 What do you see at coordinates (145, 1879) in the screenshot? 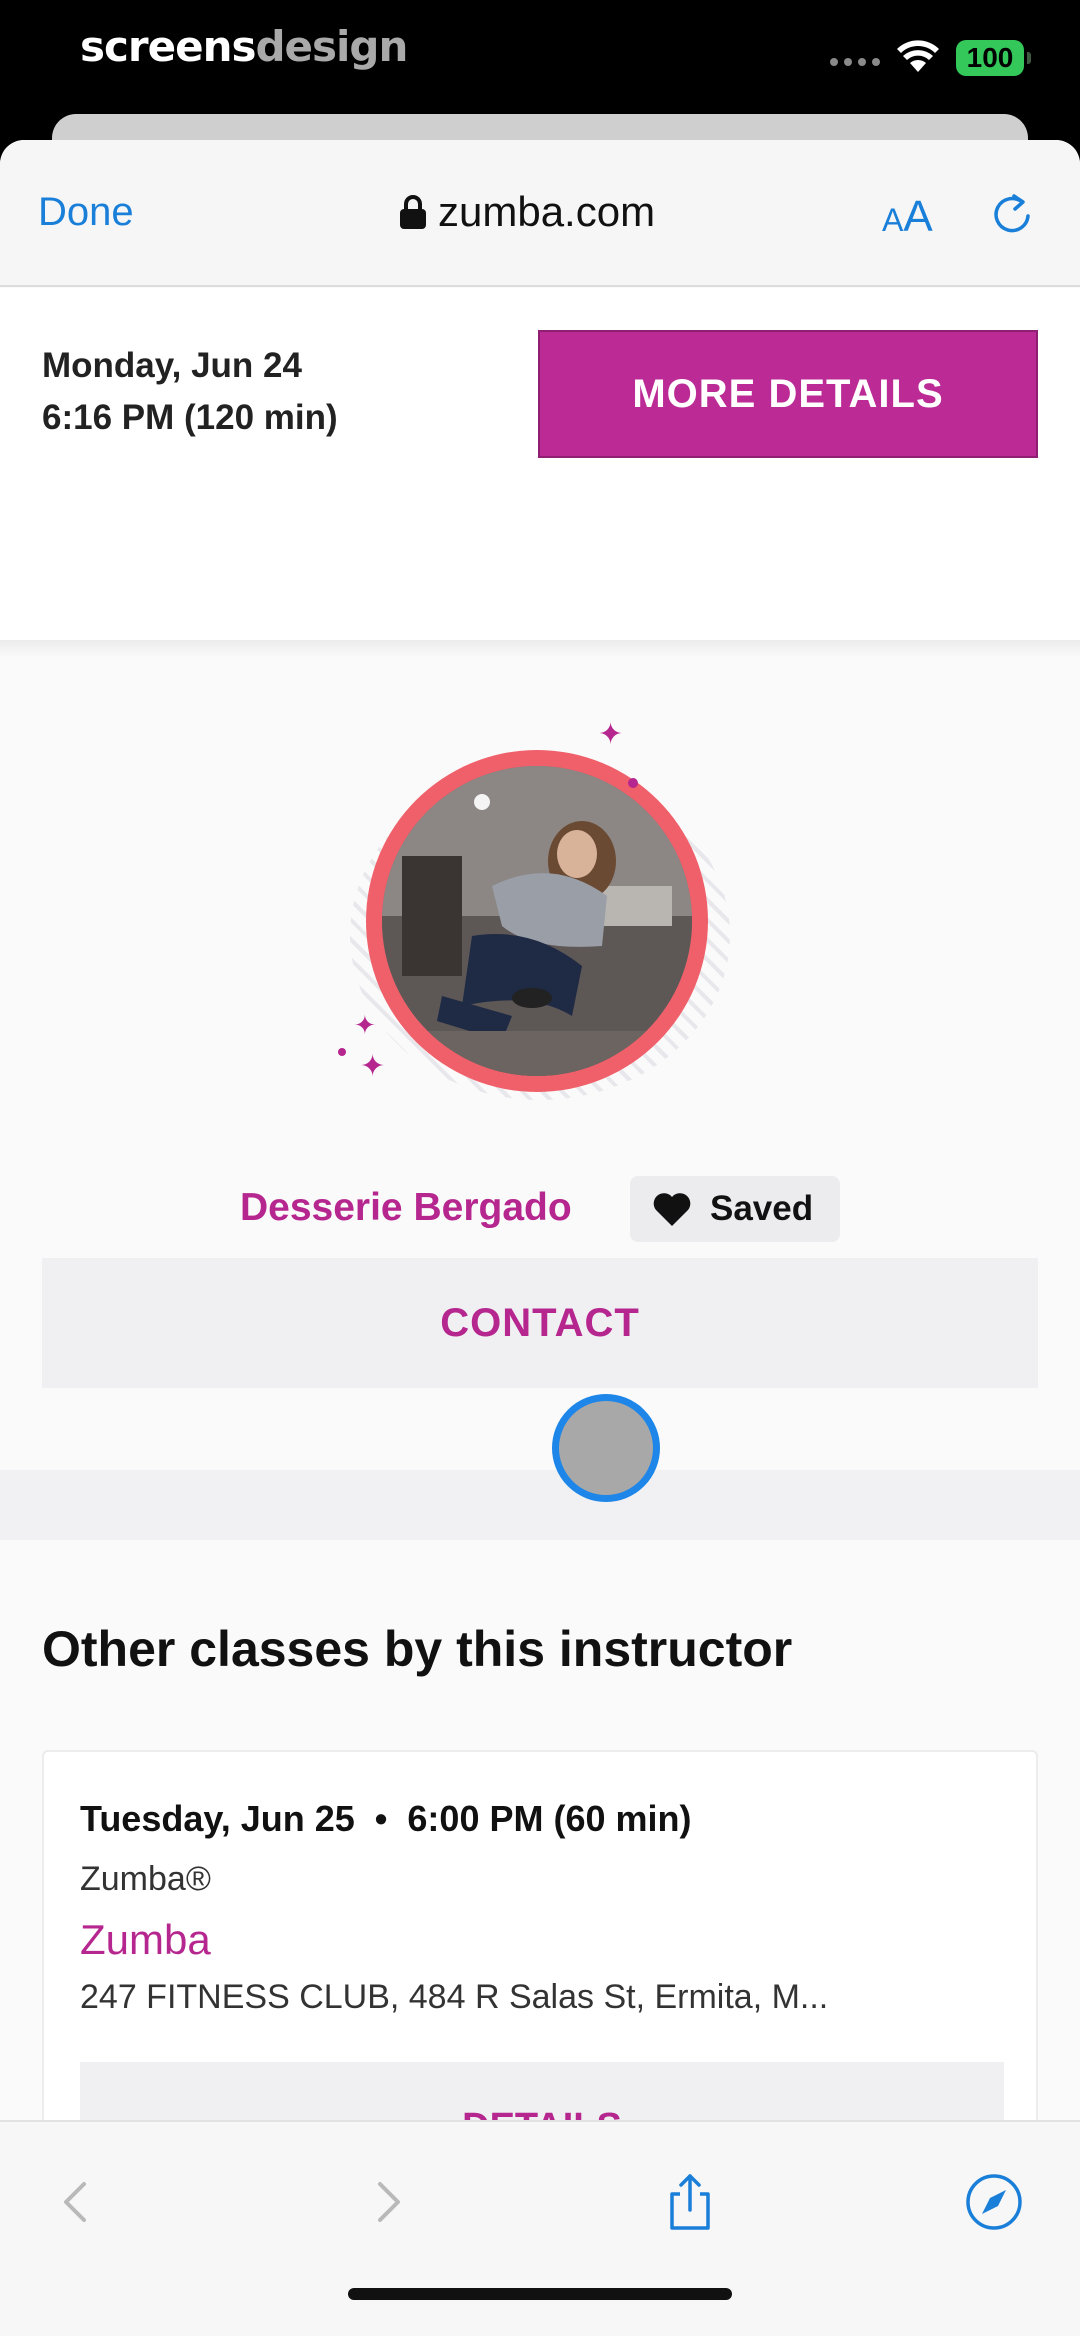
I see `class-card-style: Zumba®` at bounding box center [145, 1879].